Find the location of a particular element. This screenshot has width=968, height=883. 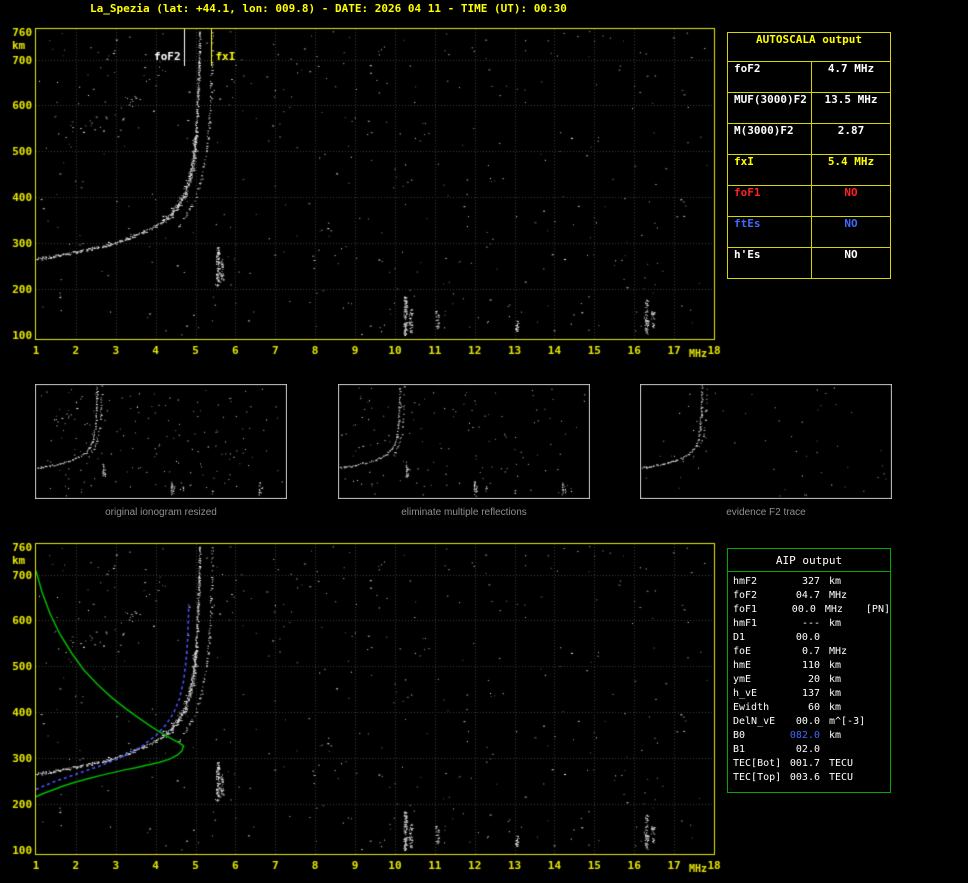

aip-row-d1: D1 00.0 is located at coordinates (809, 639).